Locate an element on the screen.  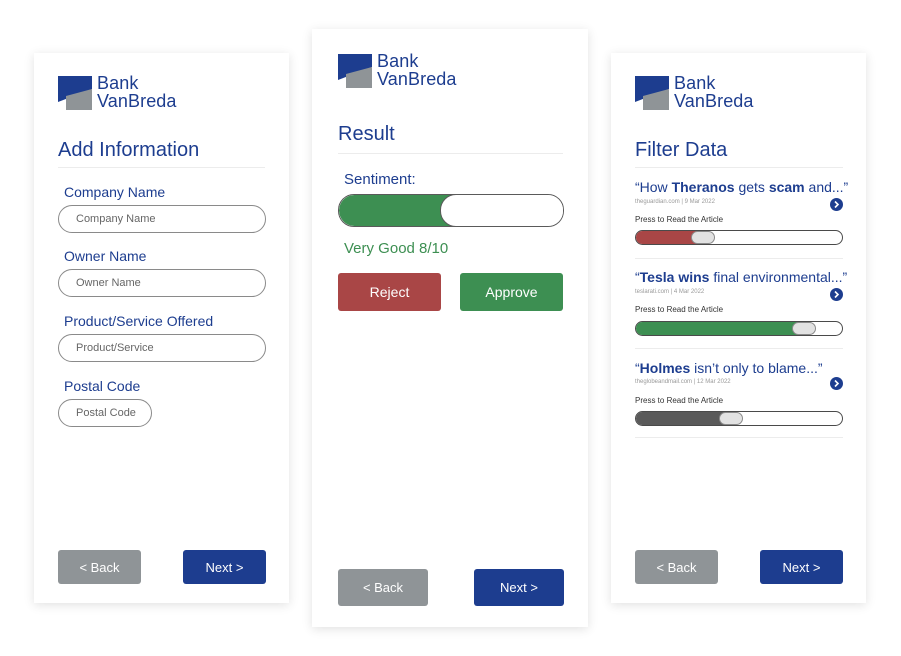
sentiment-label: Sentiment: is located at coordinates (380, 179).